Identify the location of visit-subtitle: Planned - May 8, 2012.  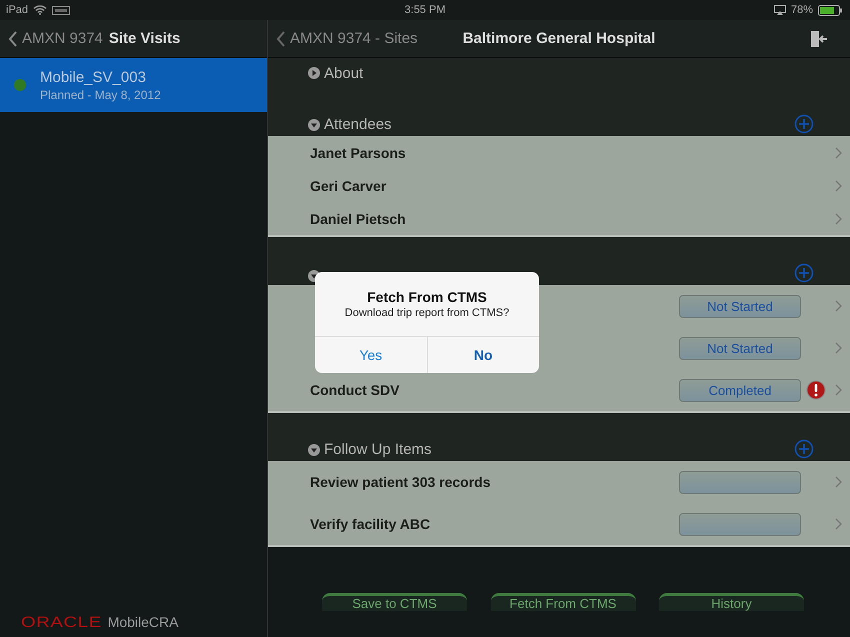
(100, 95).